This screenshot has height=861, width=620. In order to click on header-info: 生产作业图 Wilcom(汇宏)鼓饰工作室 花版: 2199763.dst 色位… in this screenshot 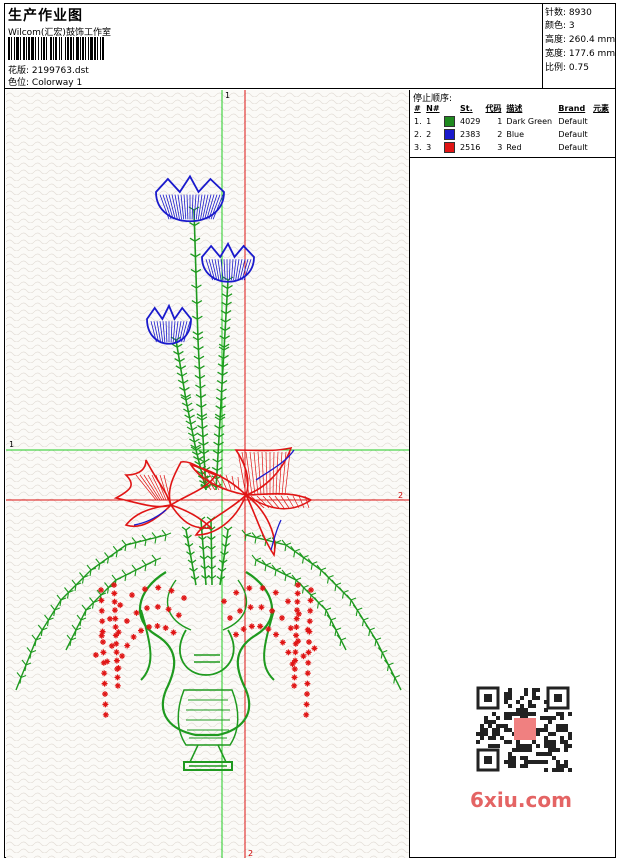, I will do `click(273, 46)`.